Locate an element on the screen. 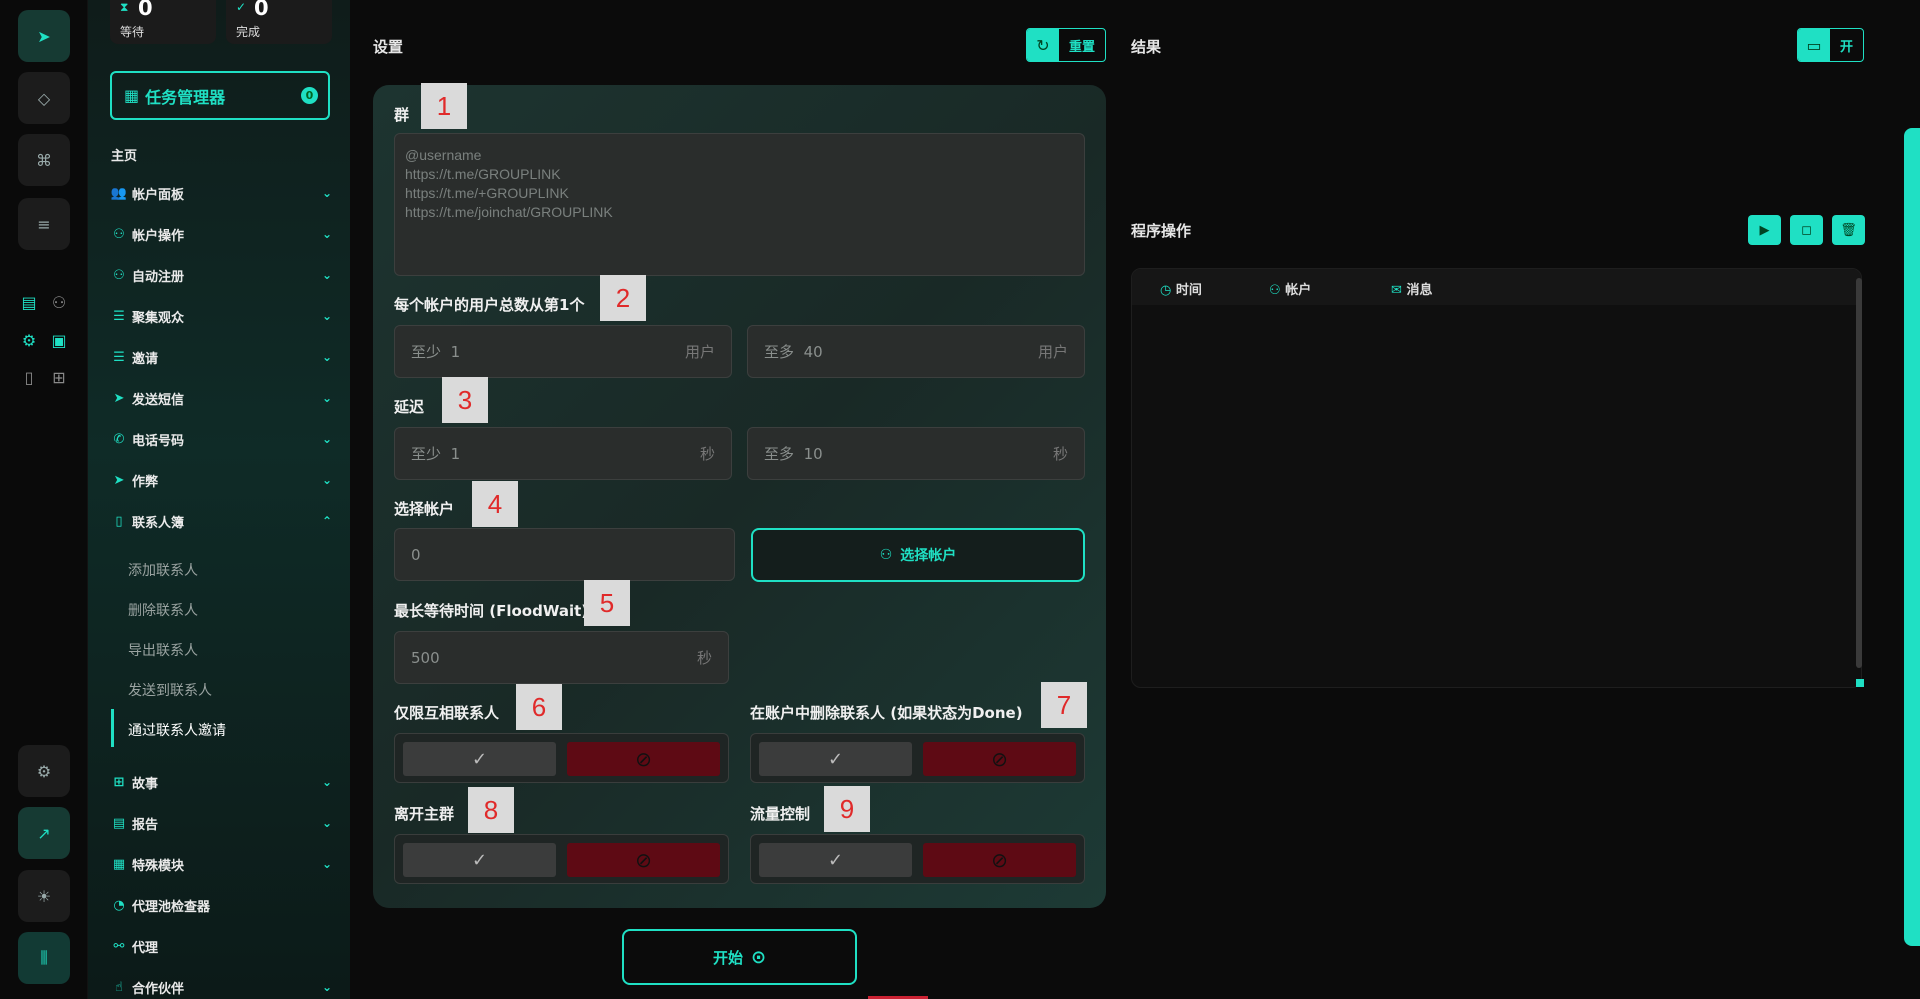 This screenshot has height=999, width=1920. sub-item-delete-contacts: 删除联系人 is located at coordinates (163, 610).